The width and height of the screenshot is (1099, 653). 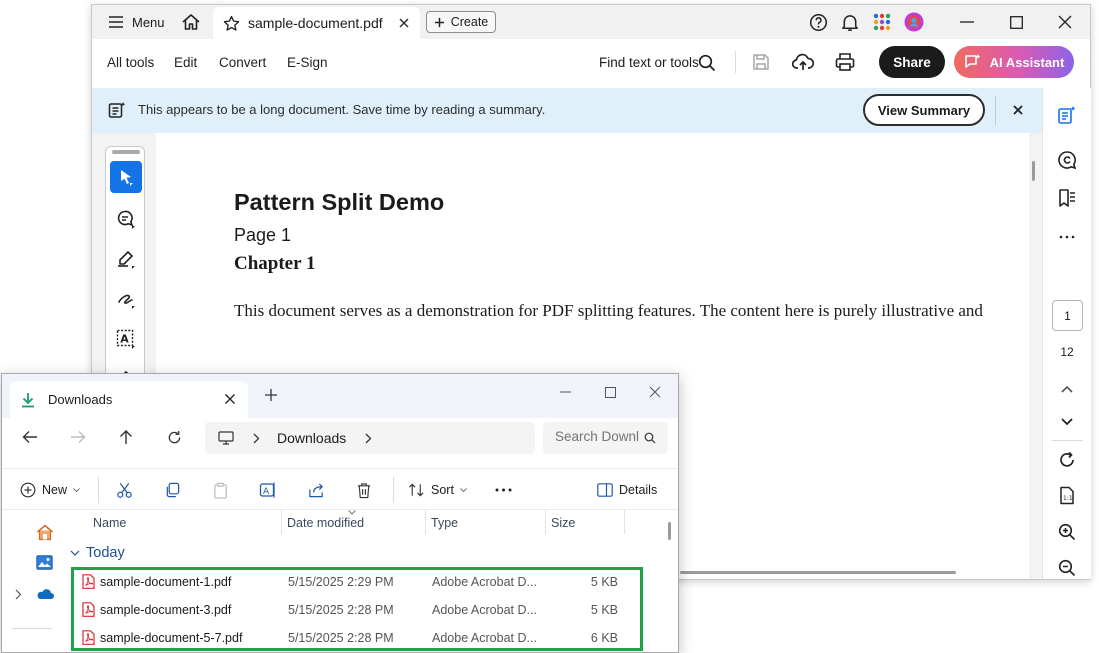 What do you see at coordinates (272, 396) in the screenshot?
I see `new-tab-icon` at bounding box center [272, 396].